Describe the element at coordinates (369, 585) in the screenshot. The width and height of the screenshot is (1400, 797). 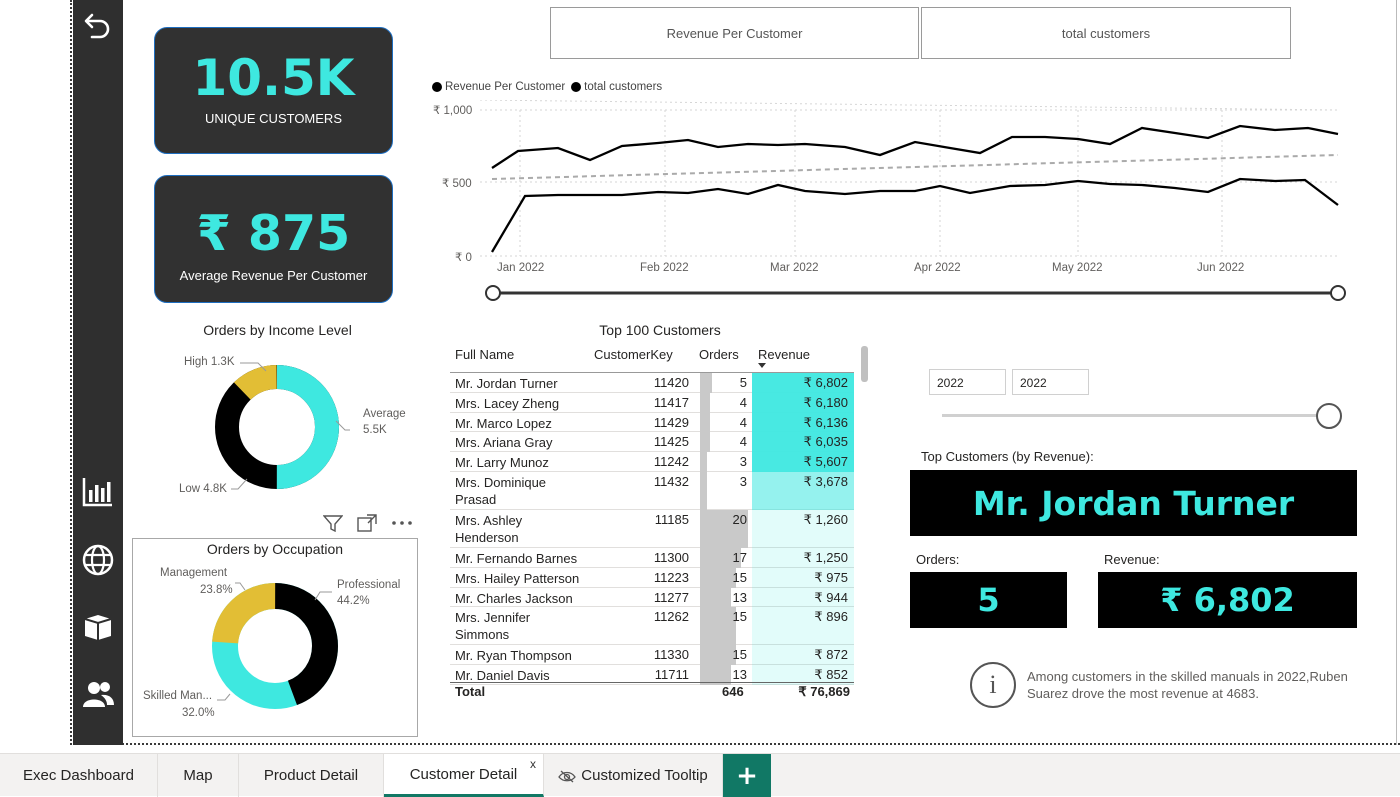
I see `occupation-professional-label: Professional` at that location.